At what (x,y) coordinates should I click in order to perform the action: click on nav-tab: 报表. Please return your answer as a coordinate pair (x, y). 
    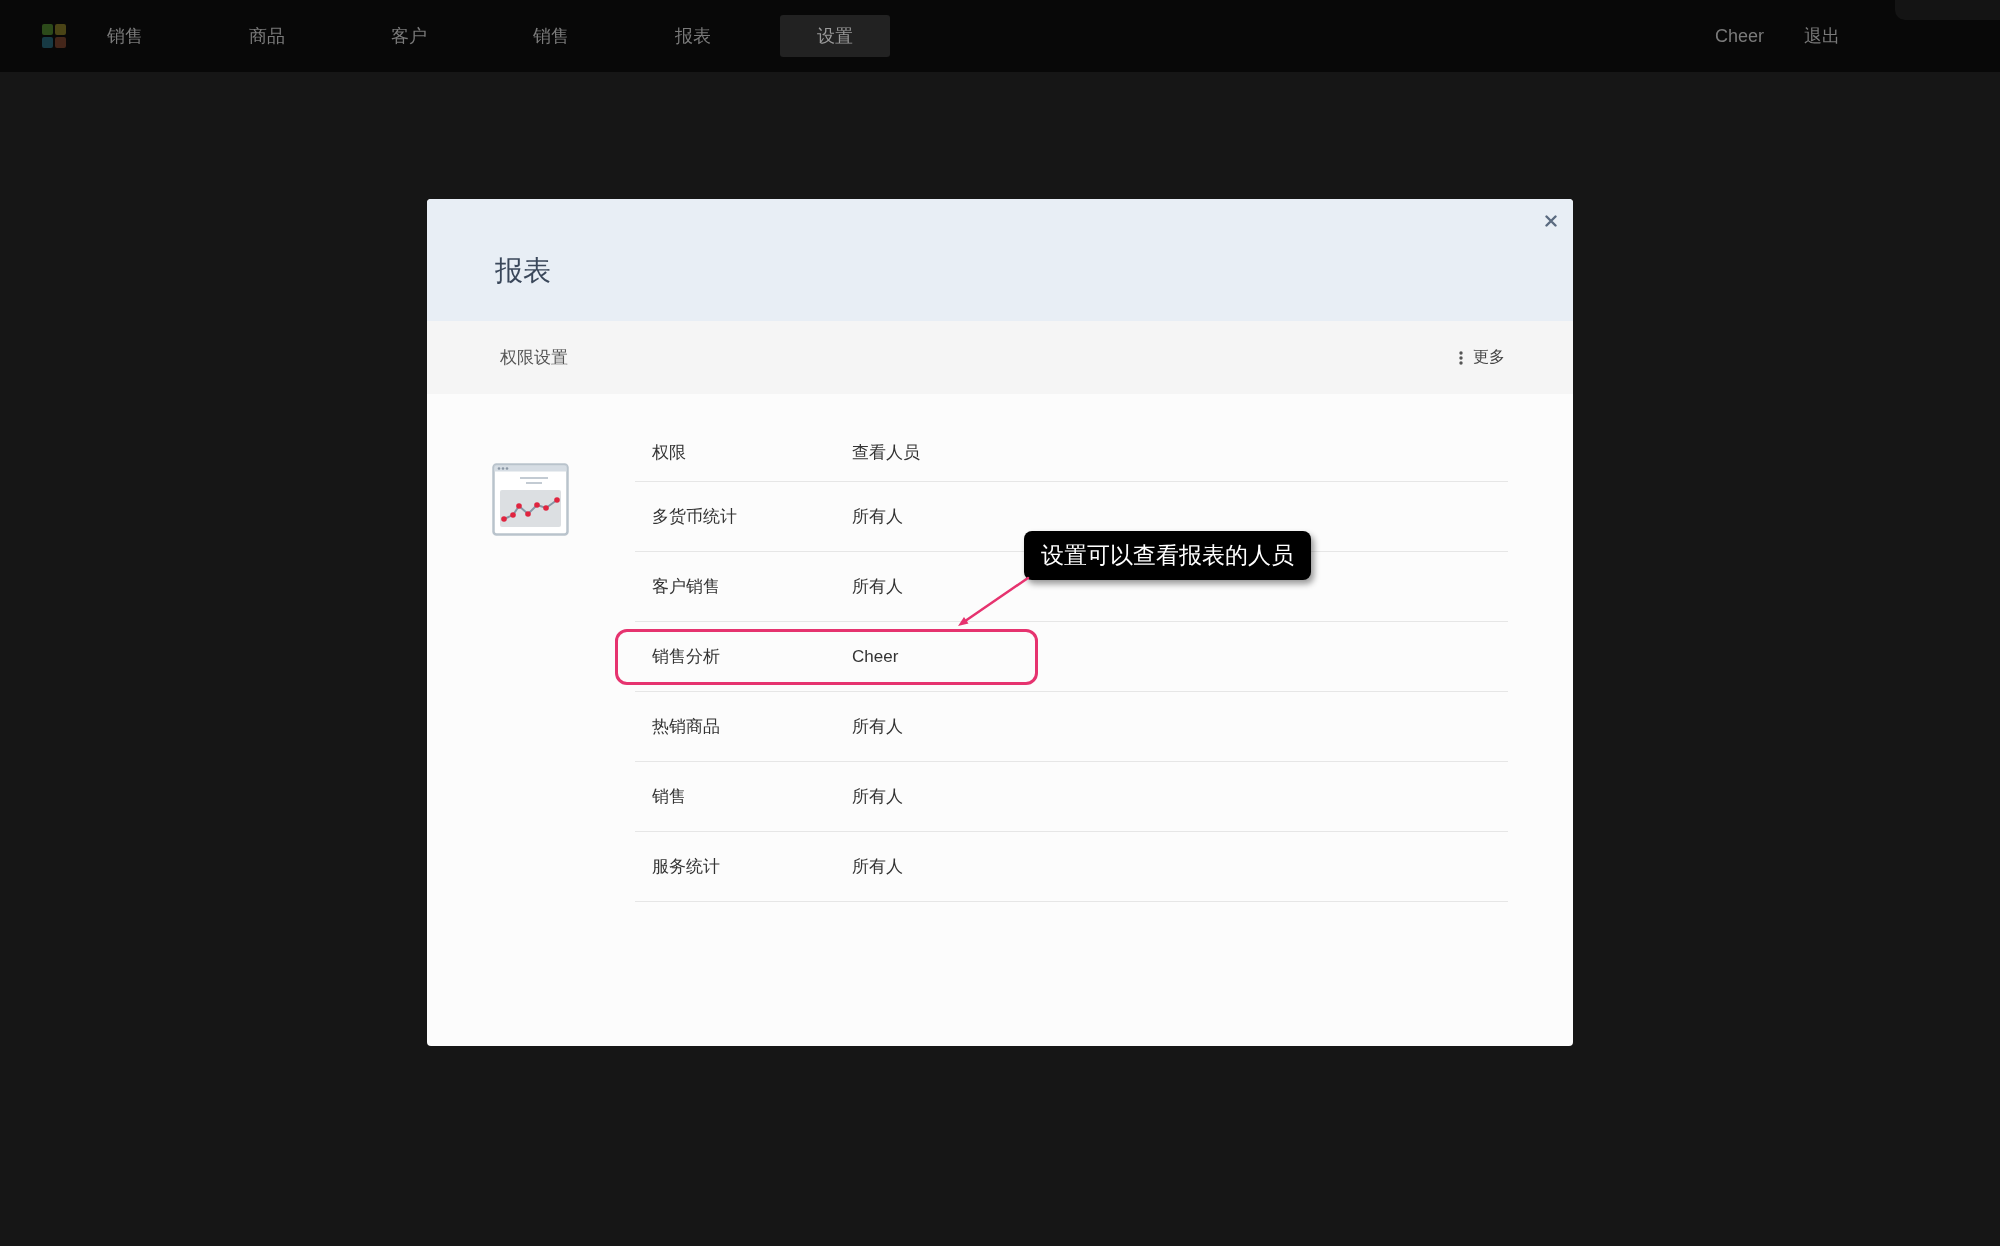
    Looking at the image, I should click on (693, 36).